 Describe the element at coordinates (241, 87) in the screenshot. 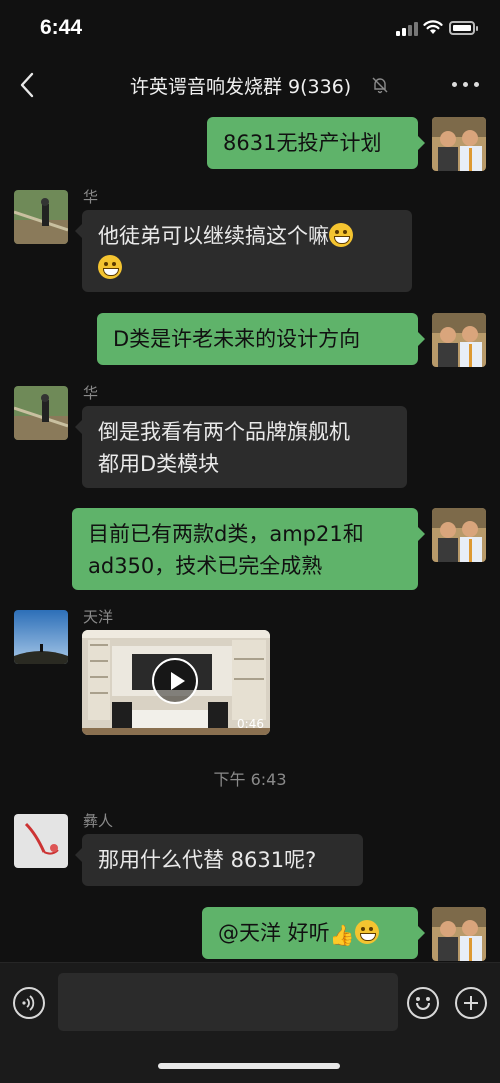

I see `group-chat-title: 许英谔音响发烧群 9(336)` at that location.